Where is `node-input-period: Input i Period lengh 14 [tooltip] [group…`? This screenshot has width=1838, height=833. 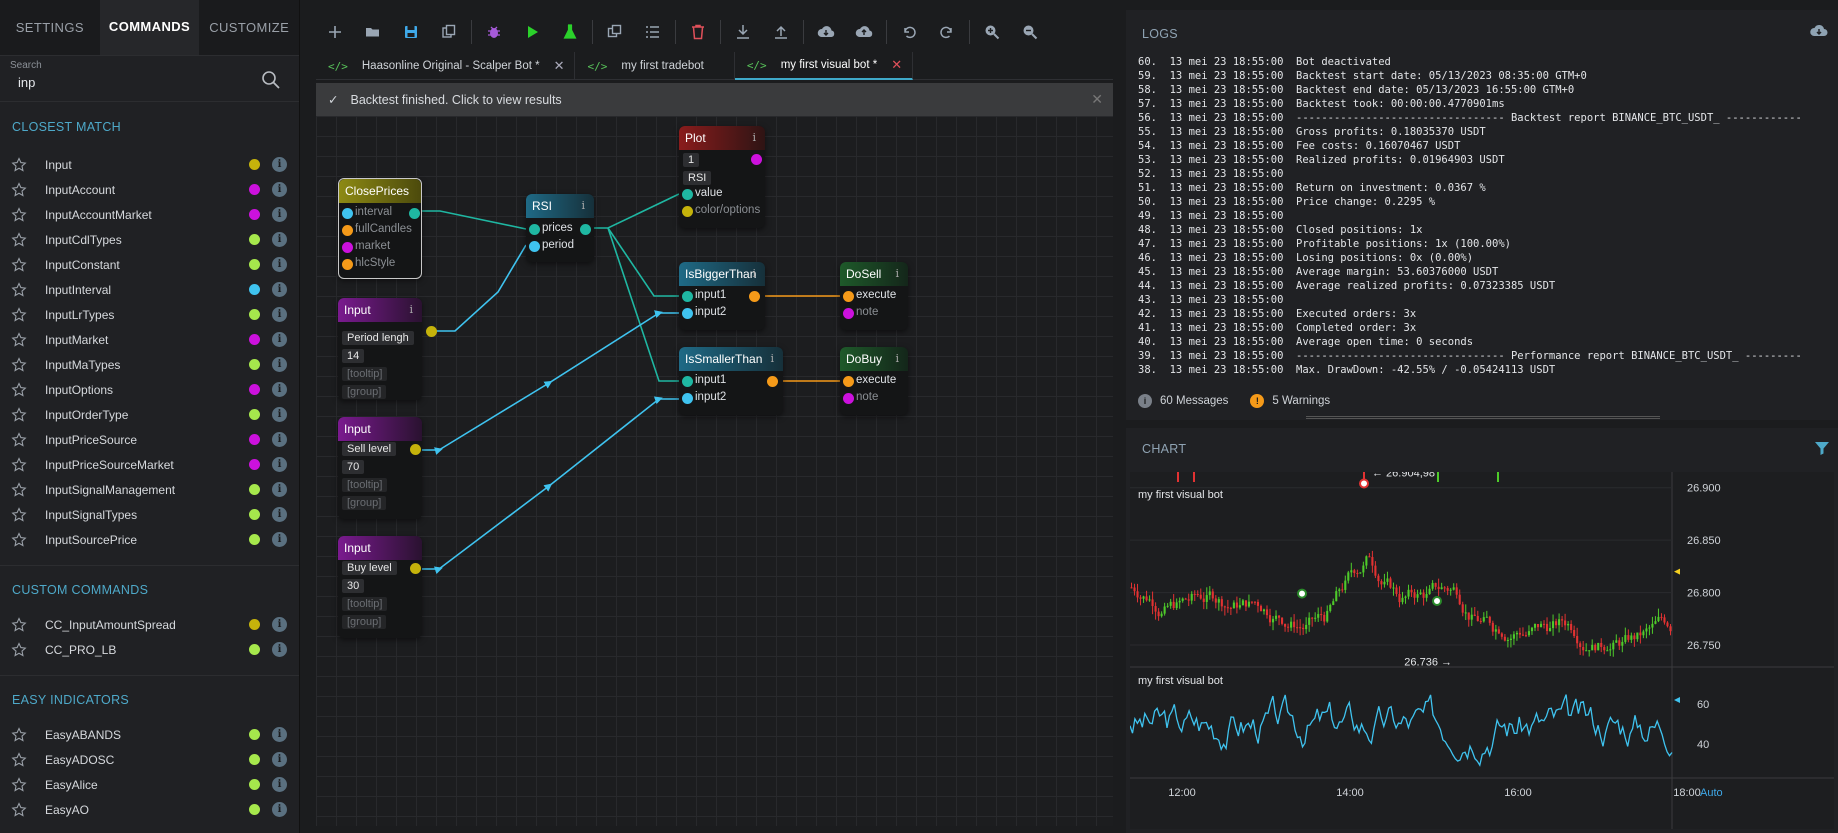
node-input-period: Input i Period lengh 14 [tooltip] [group… is located at coordinates (387, 349).